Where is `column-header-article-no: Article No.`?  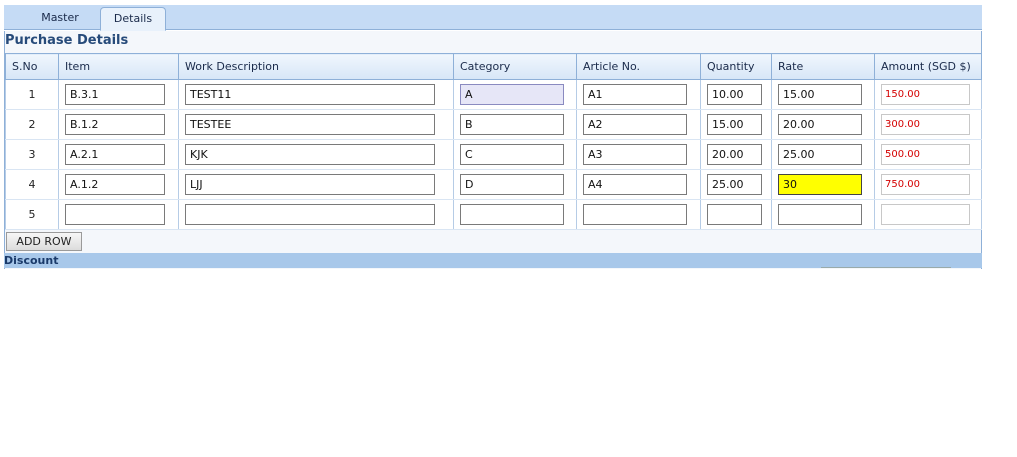 column-header-article-no: Article No. is located at coordinates (638, 66).